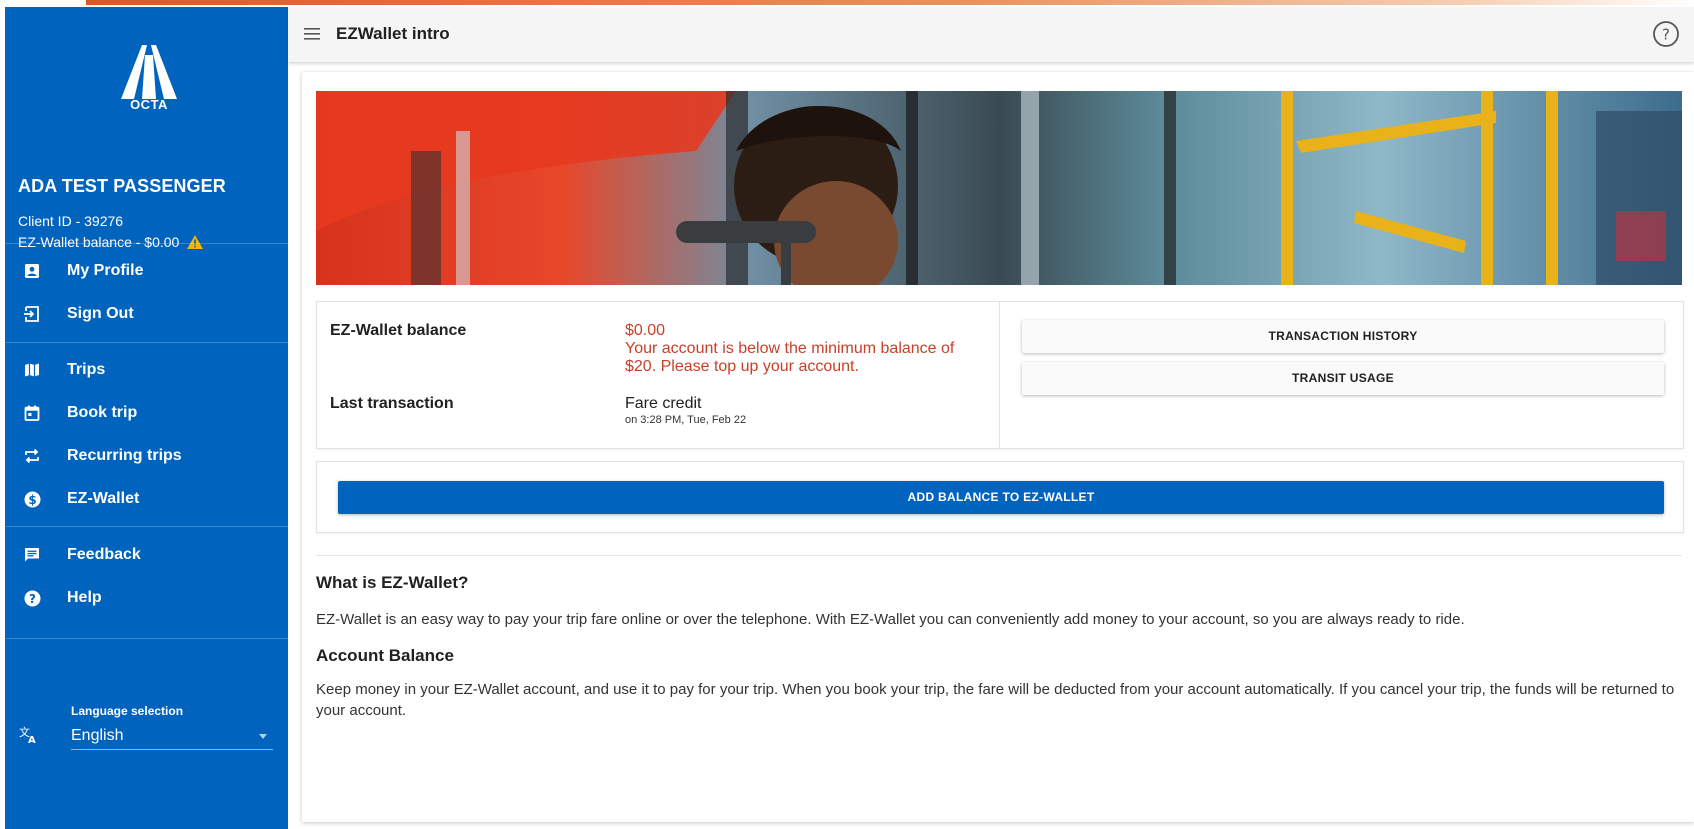  Describe the element at coordinates (686, 420) in the screenshot. I see `last-transaction-time: on 3:28 PM, Tue, Feb 22` at that location.